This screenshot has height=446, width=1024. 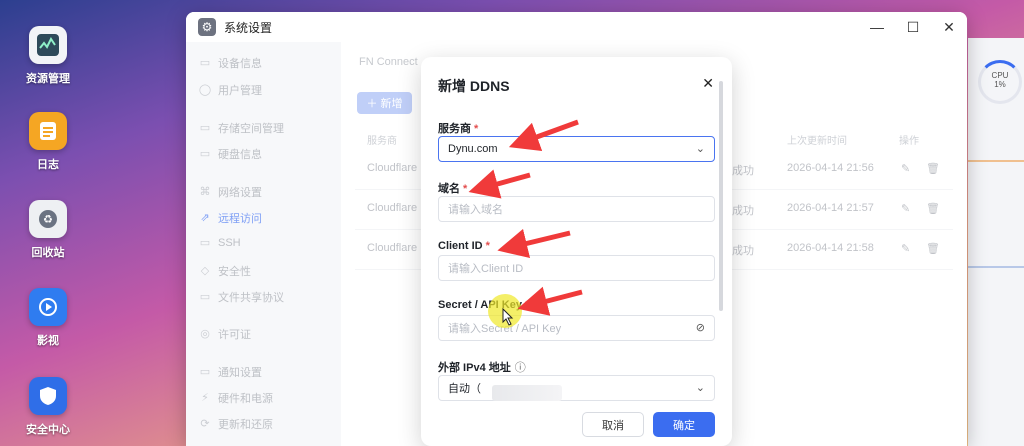 What do you see at coordinates (613, 424) in the screenshot?
I see `cancel-button: 取消` at bounding box center [613, 424].